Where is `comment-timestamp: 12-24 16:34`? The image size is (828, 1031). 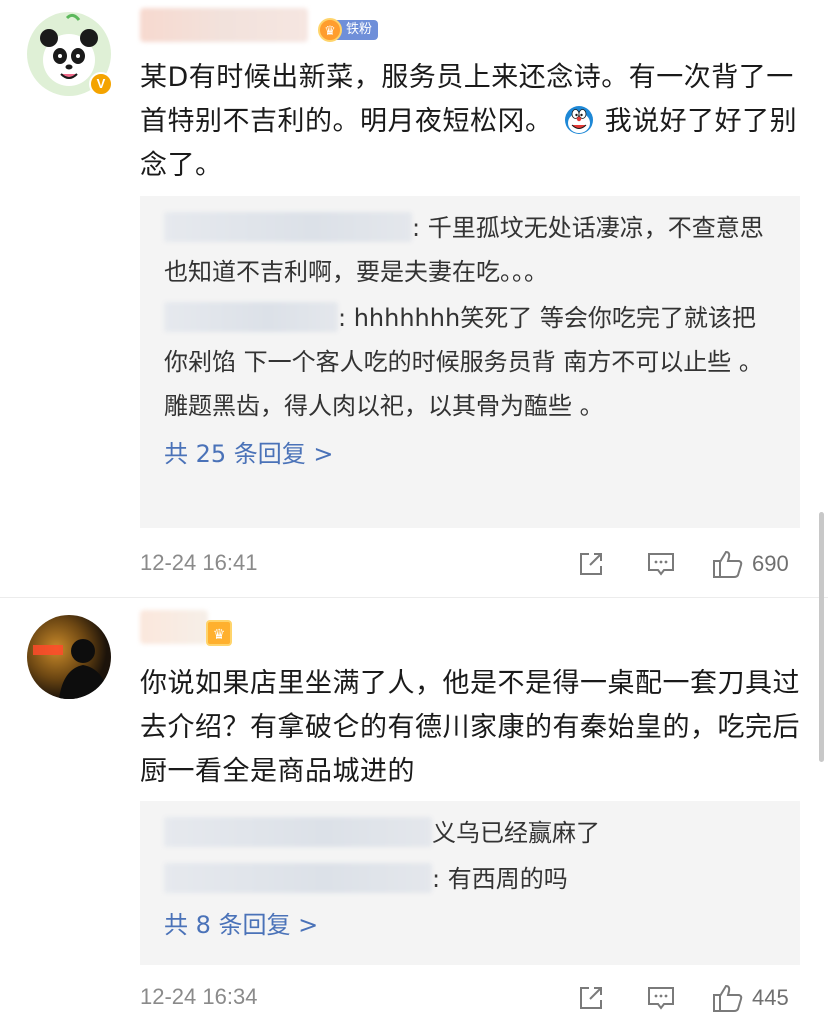
comment-timestamp: 12-24 16:34 is located at coordinates (199, 996).